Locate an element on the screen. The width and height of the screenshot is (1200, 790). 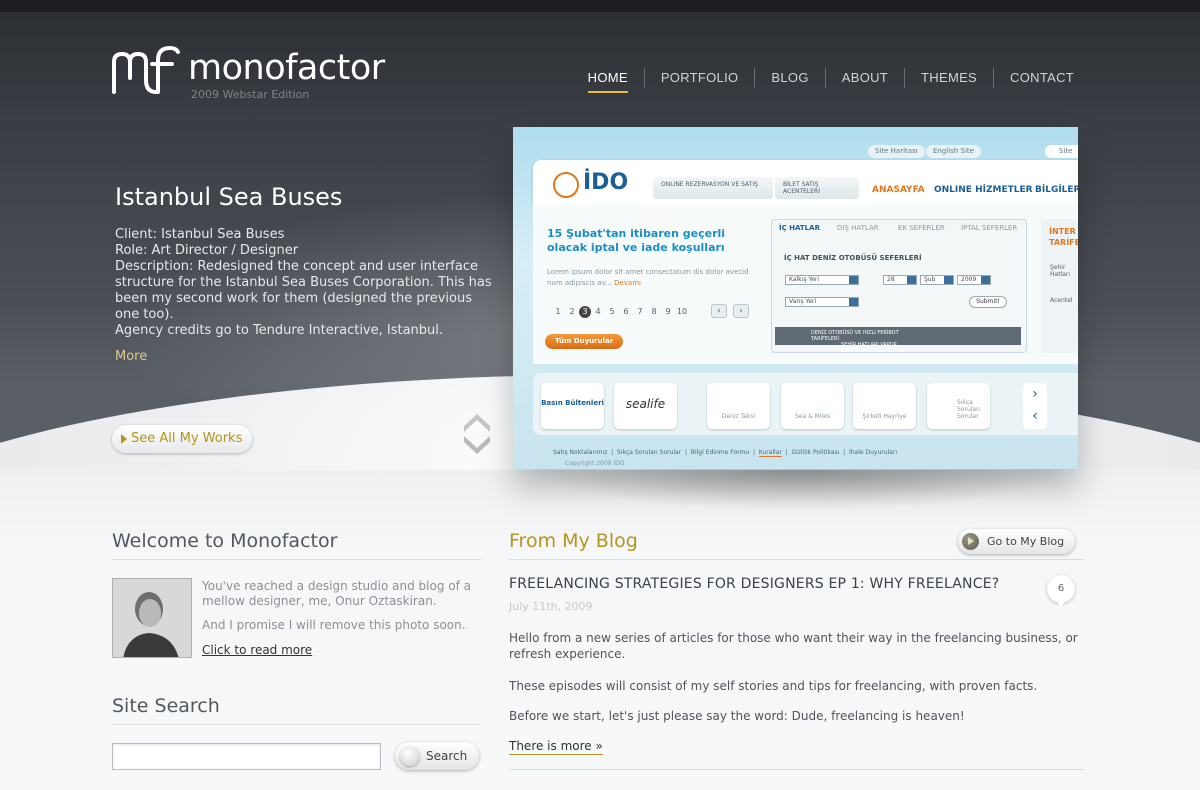
ido-all-news-button: Tüm Duyurular is located at coordinates (584, 341).